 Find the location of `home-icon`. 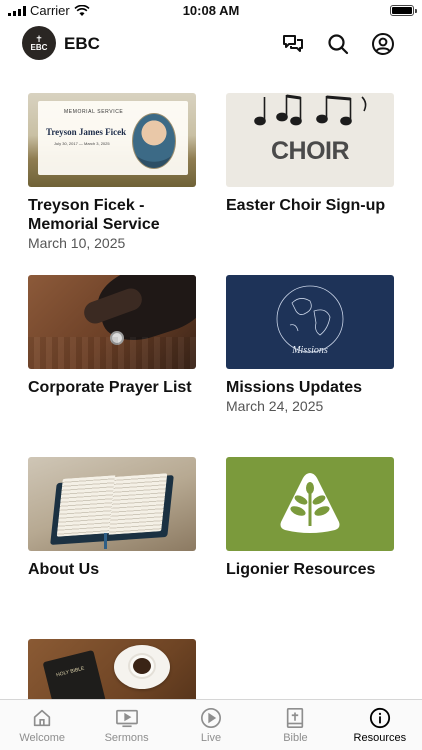

home-icon is located at coordinates (42, 718).